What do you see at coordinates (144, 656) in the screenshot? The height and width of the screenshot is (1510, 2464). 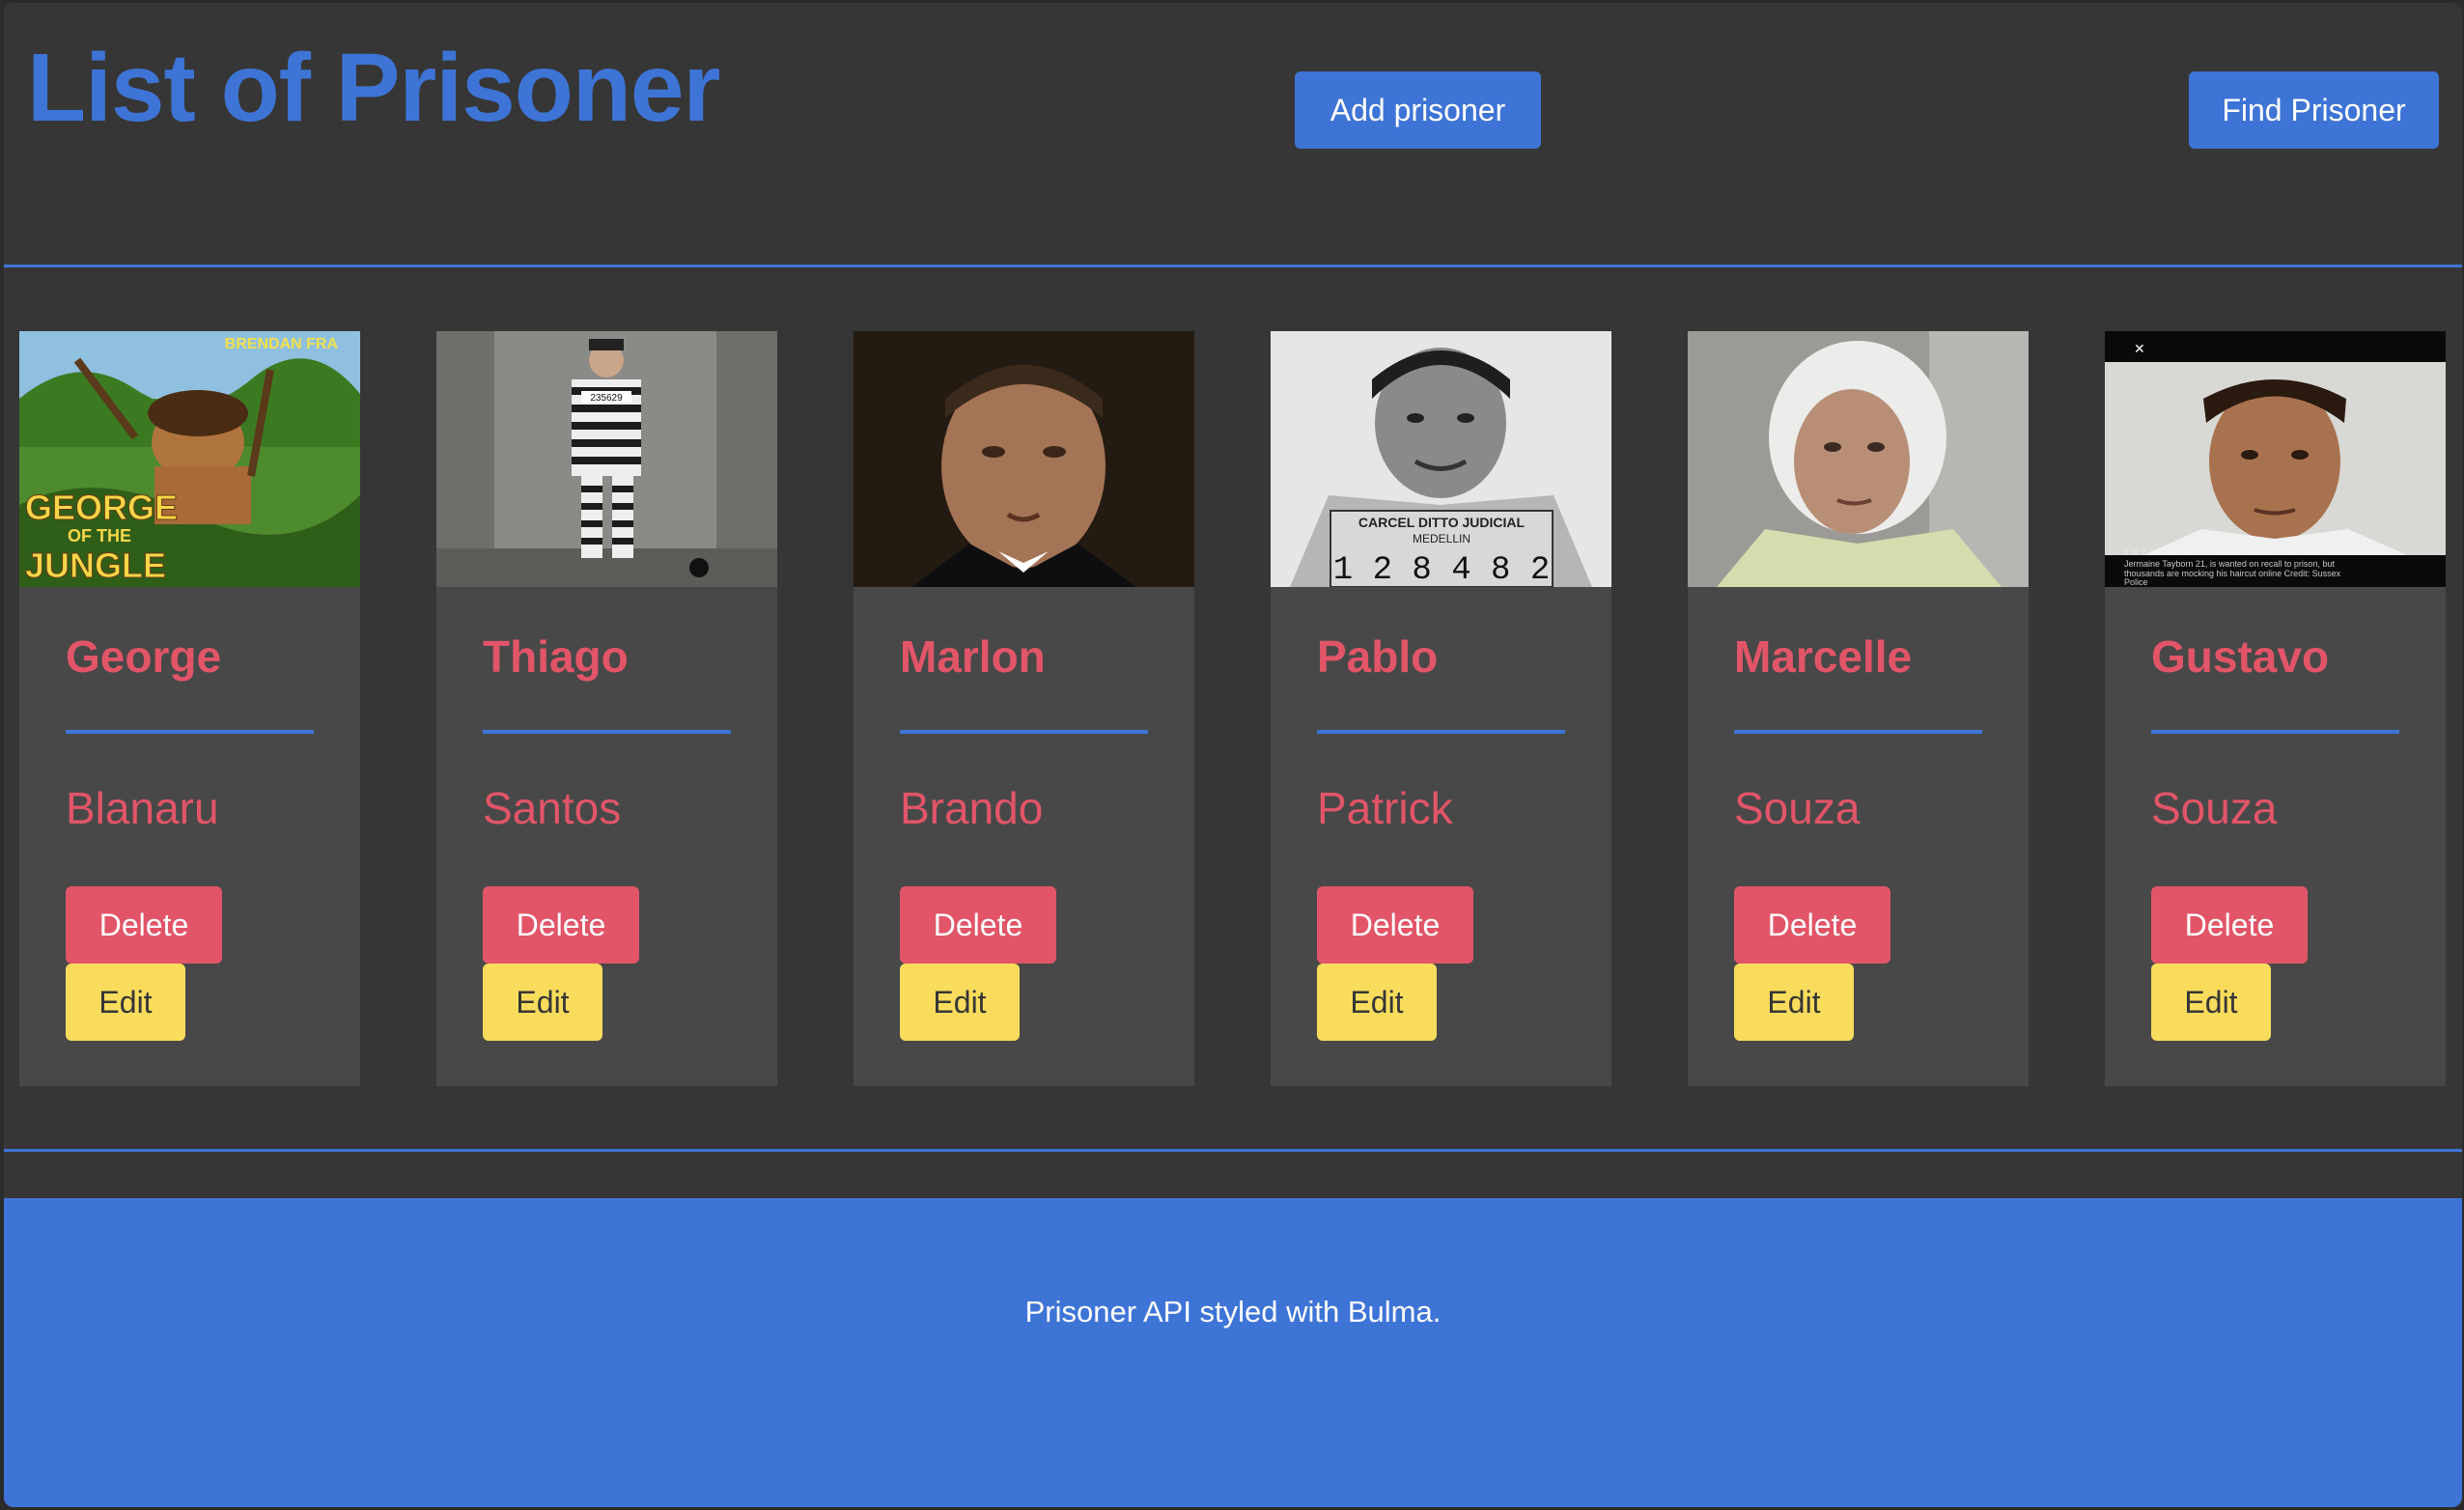 I see `prisoner-first-name: George` at bounding box center [144, 656].